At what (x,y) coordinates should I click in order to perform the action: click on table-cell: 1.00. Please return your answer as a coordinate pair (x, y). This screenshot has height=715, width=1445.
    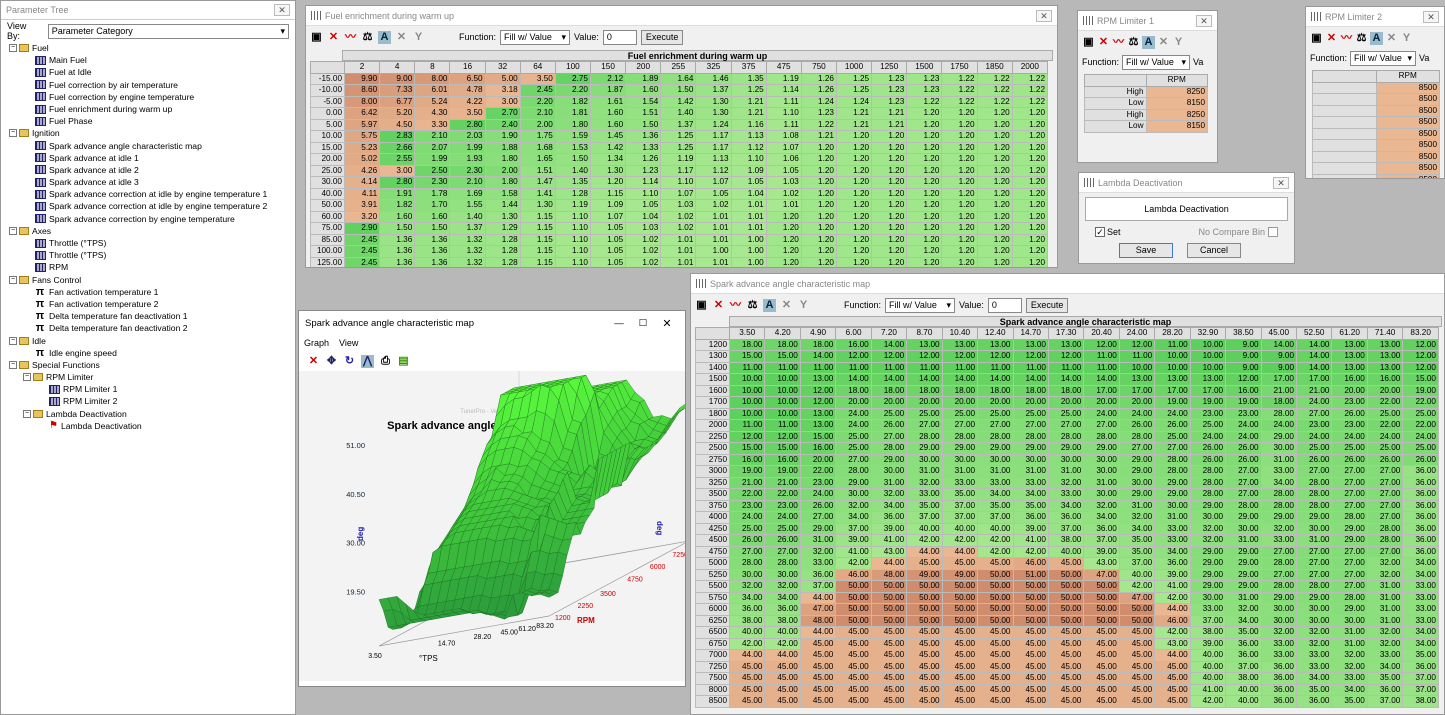
    Looking at the image, I should click on (748, 251).